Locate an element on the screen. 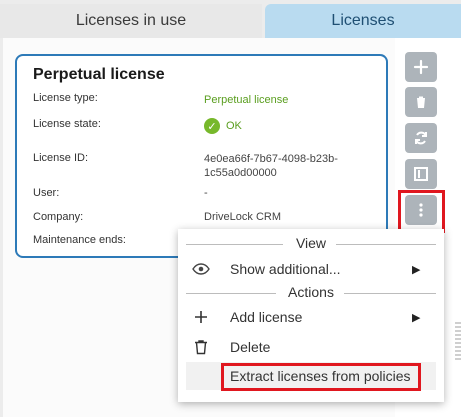 This screenshot has width=461, height=417. maintenance-ends-label: Maintenance ends: is located at coordinates (79, 240).